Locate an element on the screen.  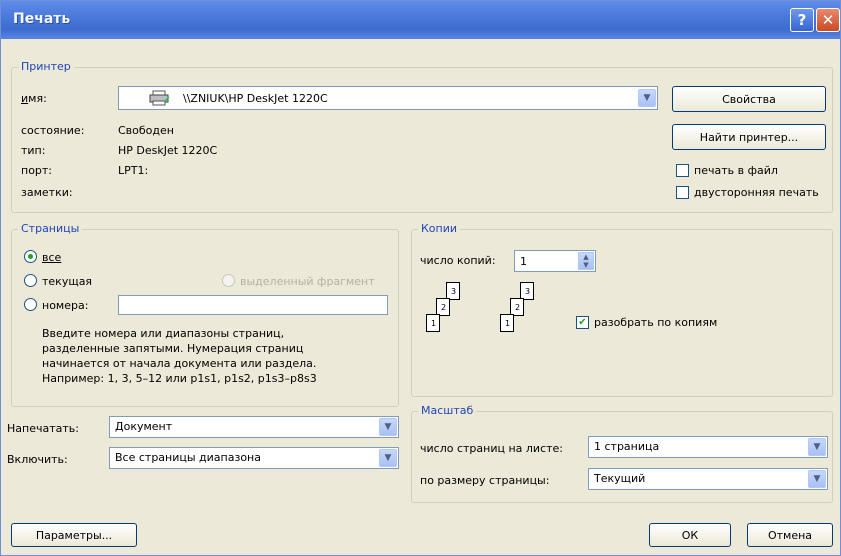
pages-per-sheet-label: число страниц на листе: is located at coordinates (491, 448).